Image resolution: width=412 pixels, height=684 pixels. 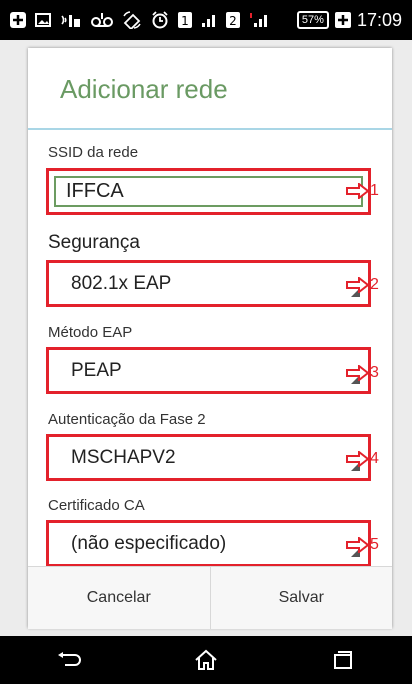 I want to click on callout-1: 1, so click(x=362, y=191).